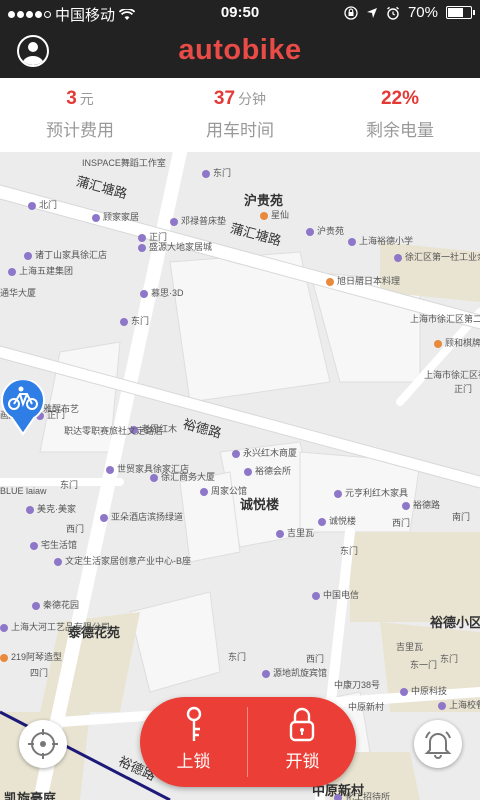 This screenshot has width=480, height=800. Describe the element at coordinates (30, 795) in the screenshot. I see `area-label: 凯旋豪庭` at that location.